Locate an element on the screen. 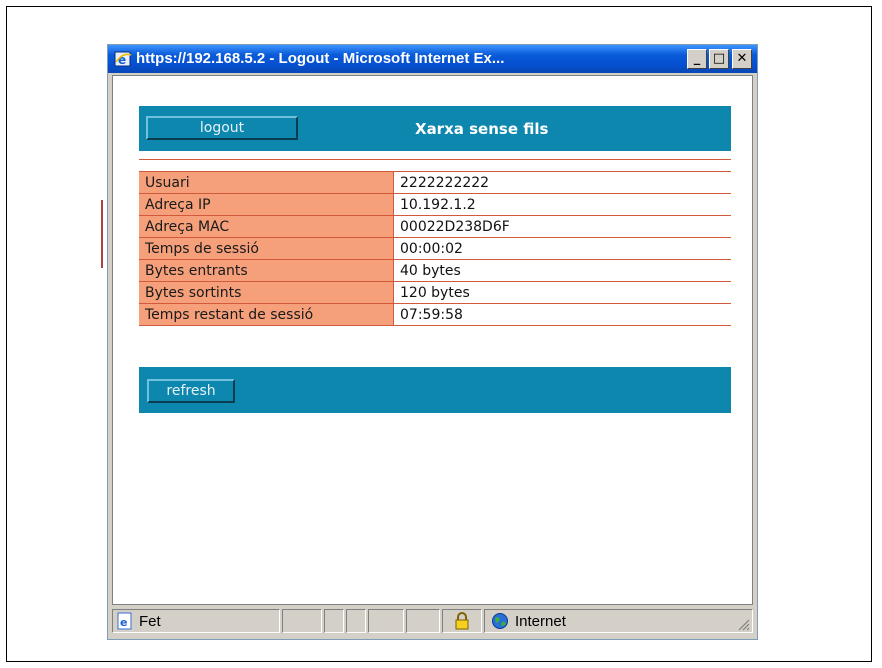 This screenshot has height=668, width=882. table-row: Usuari 2222222222 is located at coordinates (435, 182).